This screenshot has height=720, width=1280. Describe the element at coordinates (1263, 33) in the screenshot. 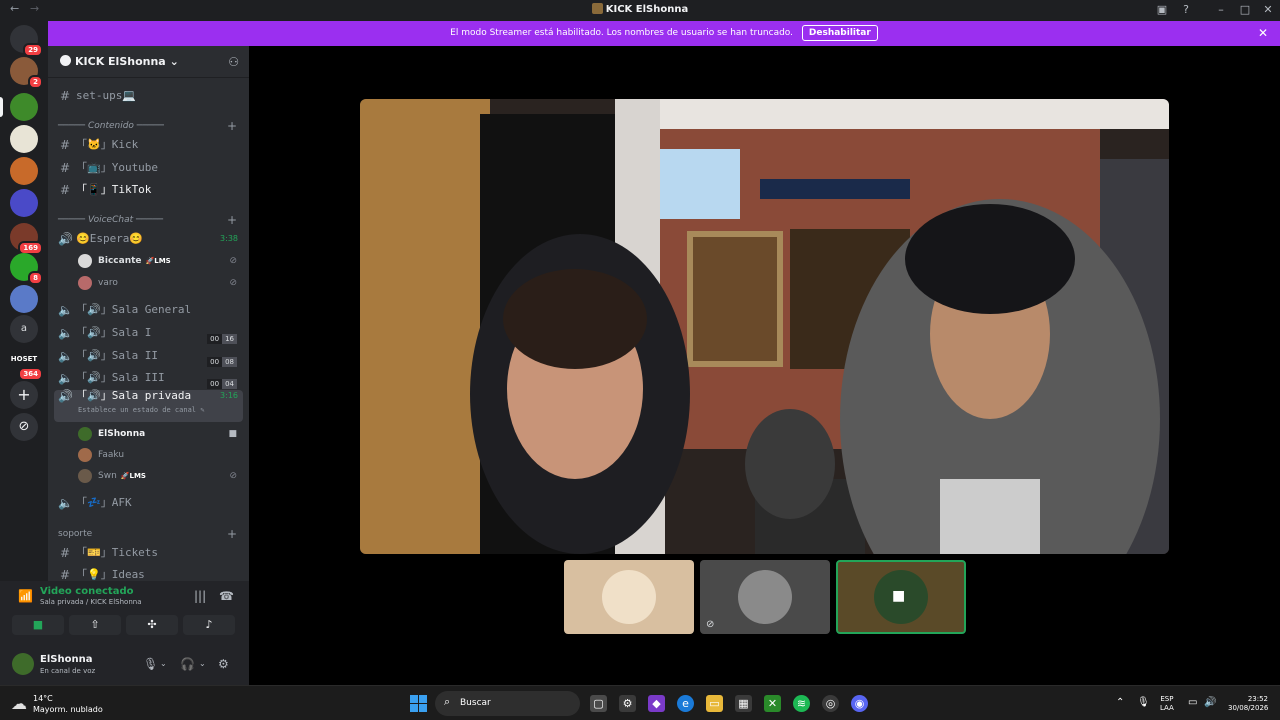

I see `close-banner-icon: ✕` at that location.